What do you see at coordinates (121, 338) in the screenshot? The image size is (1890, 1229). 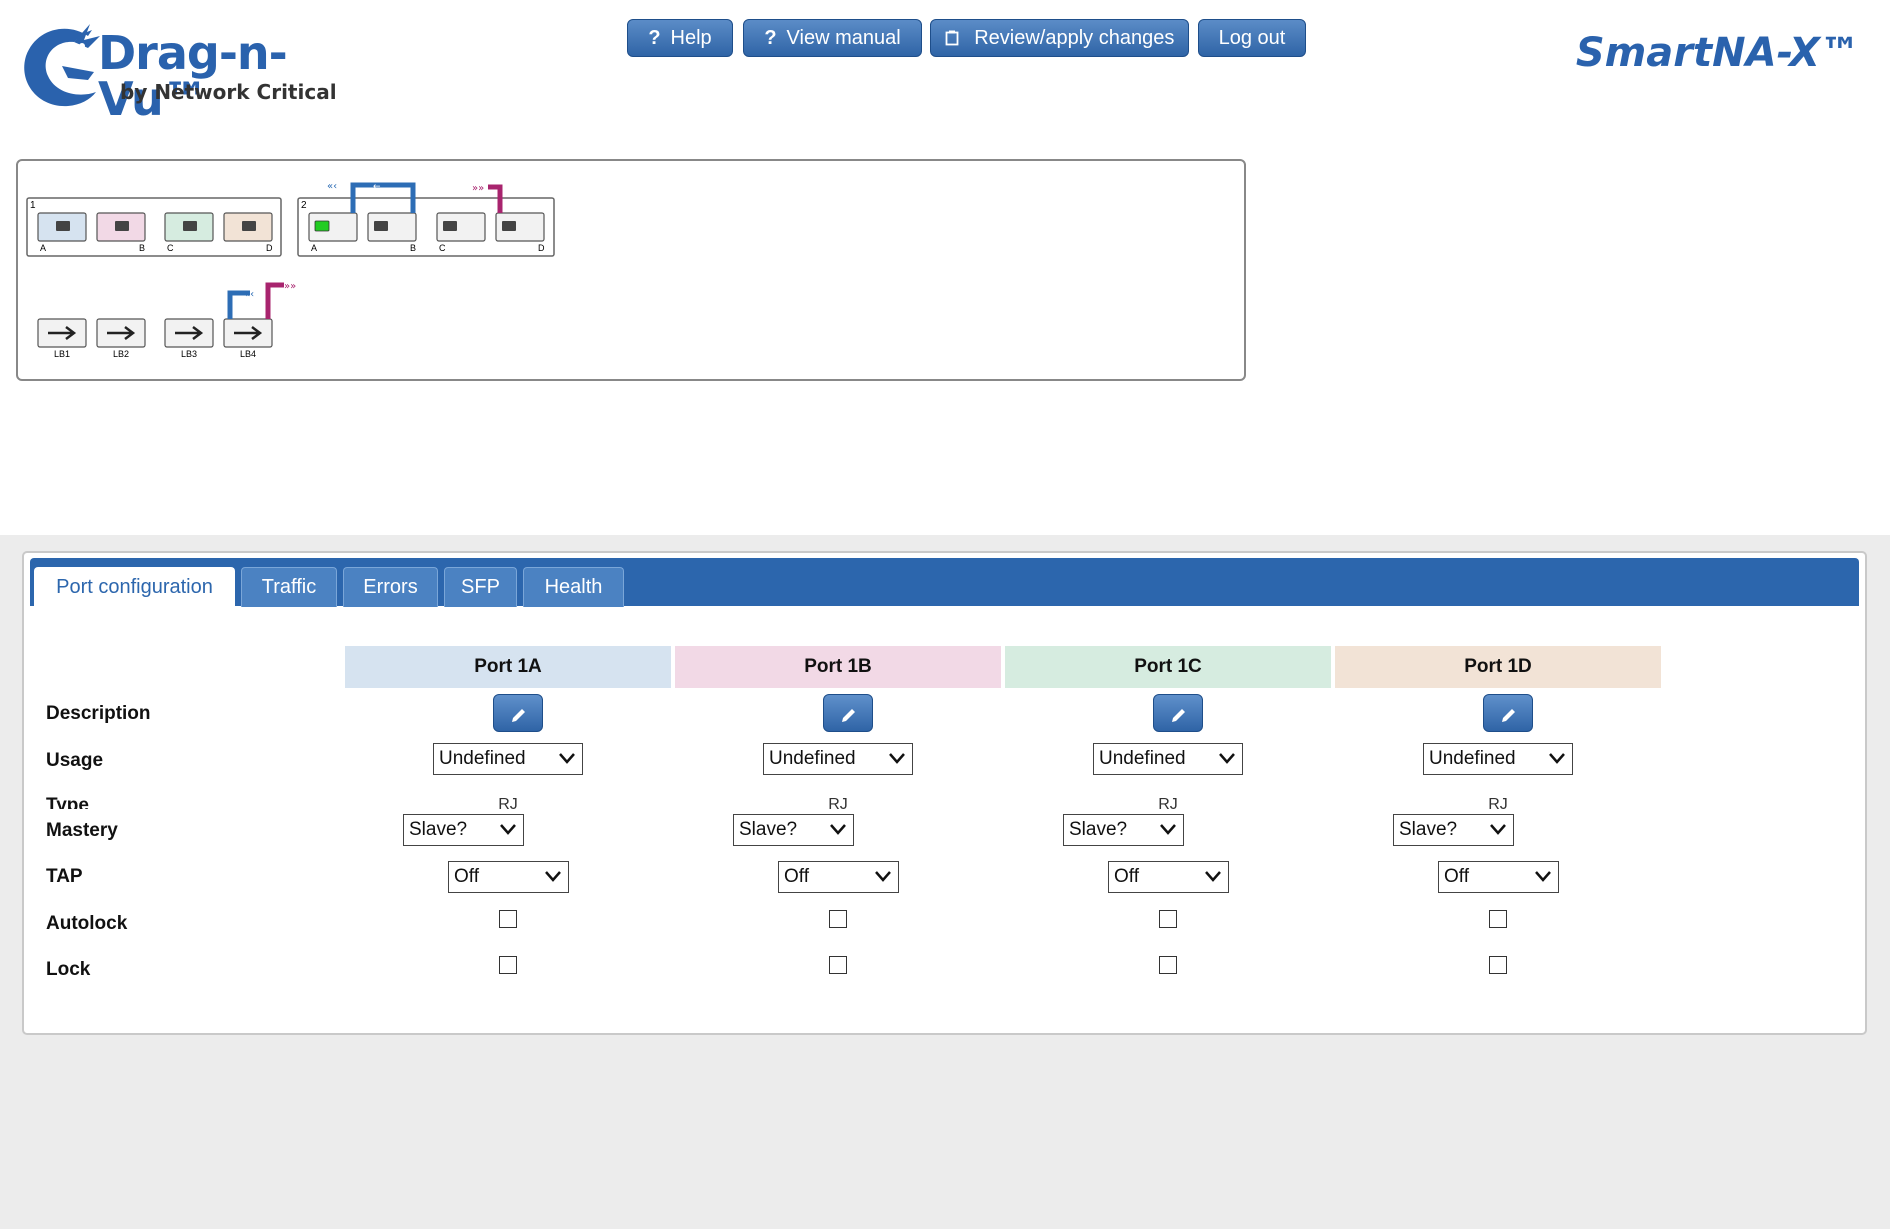 I see `loopback-lb2: LB2` at bounding box center [121, 338].